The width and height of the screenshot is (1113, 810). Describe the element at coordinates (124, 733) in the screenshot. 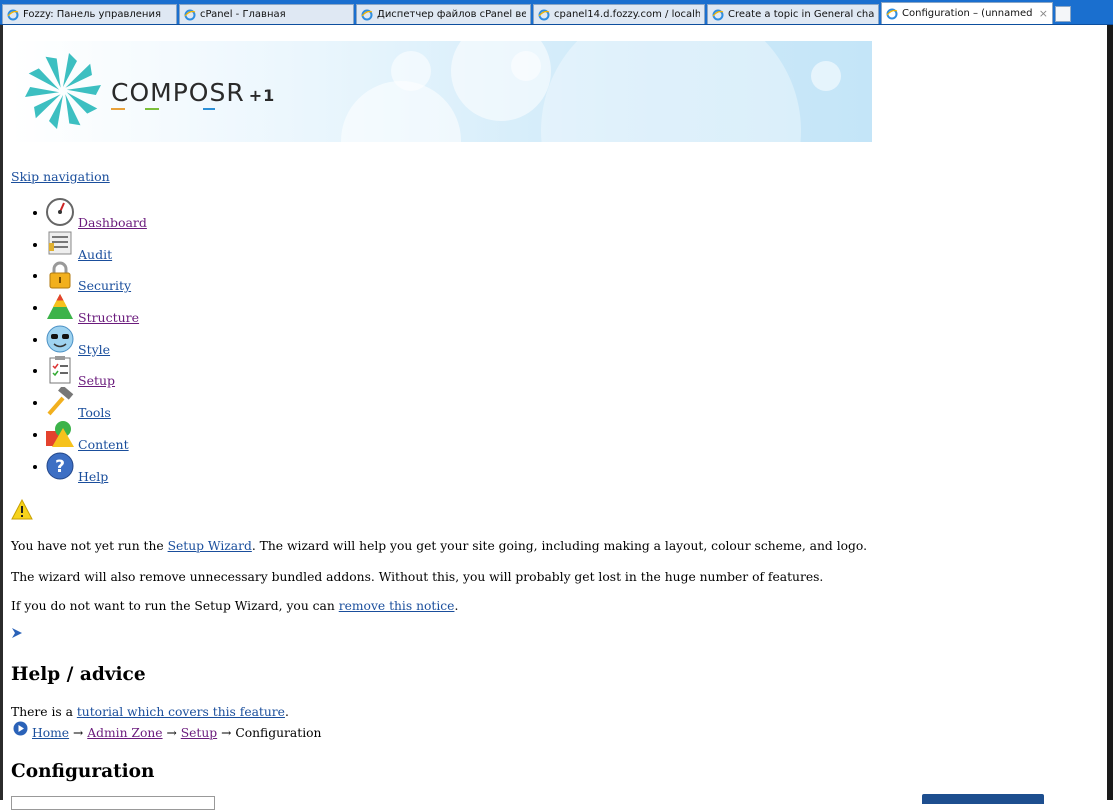

I see `breadcrumb-admin-zone-link: Admin Zone` at that location.